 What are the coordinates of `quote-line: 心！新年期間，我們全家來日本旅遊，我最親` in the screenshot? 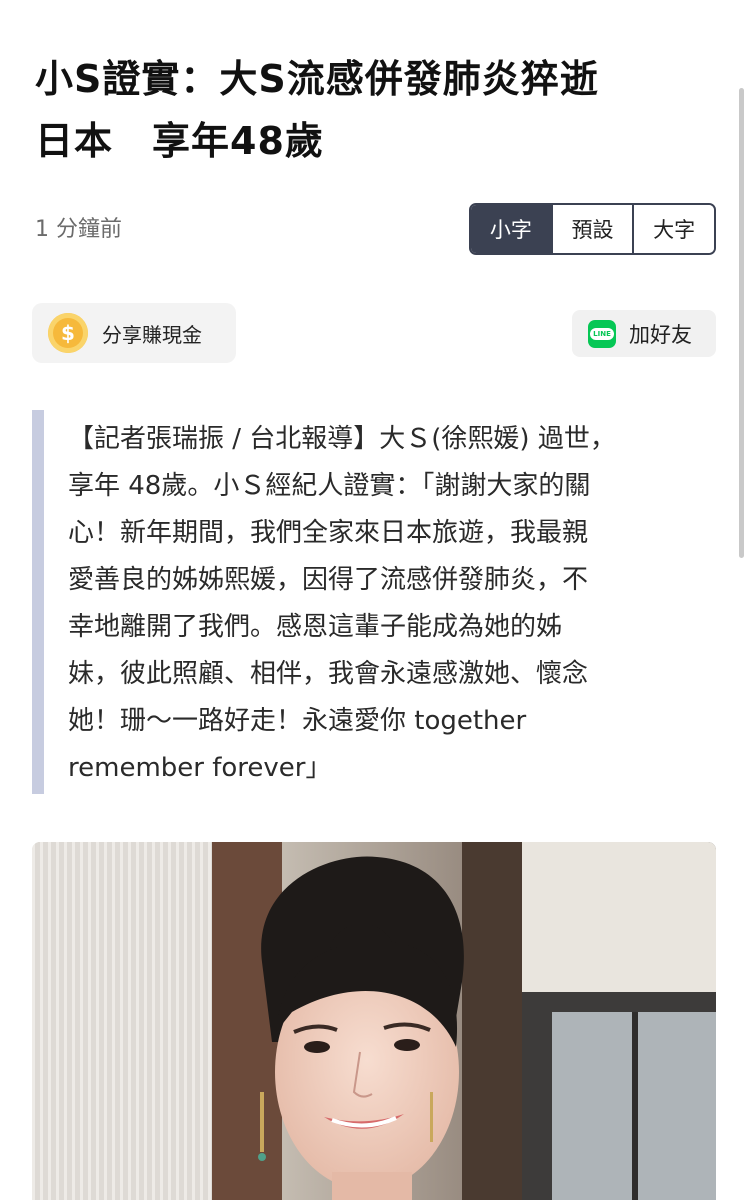 It's located at (328, 533).